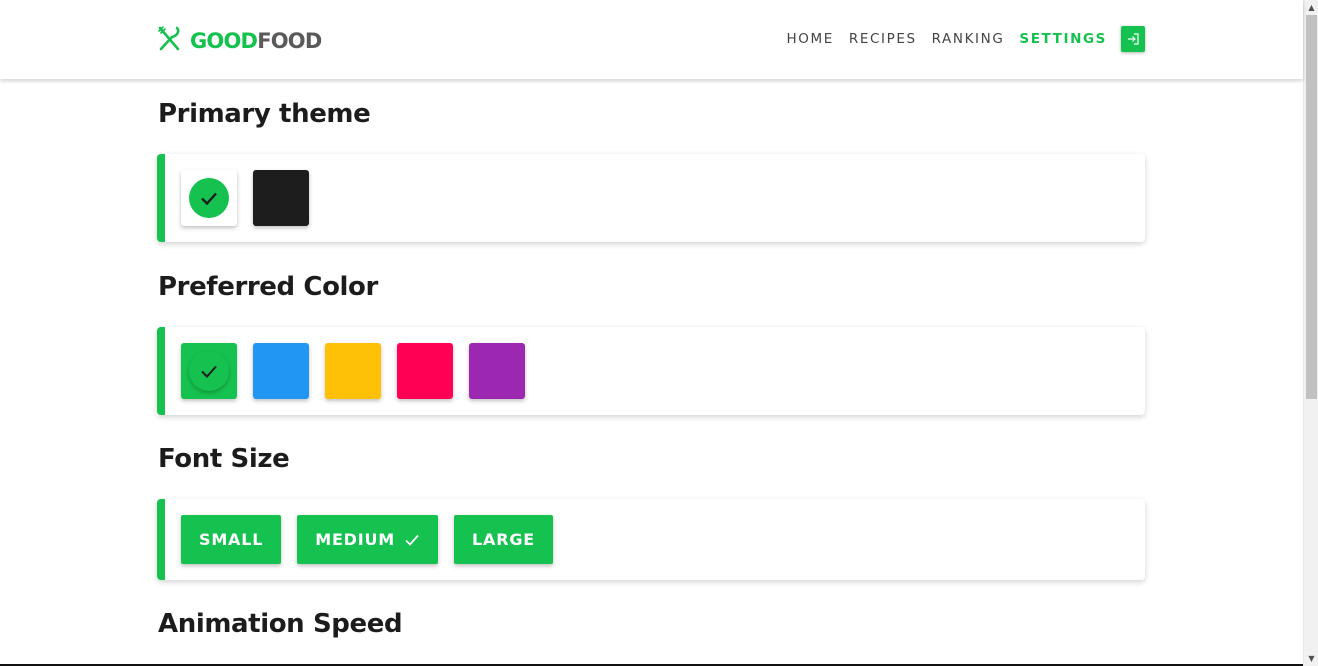  I want to click on theme-dark-swatch, so click(281, 198).